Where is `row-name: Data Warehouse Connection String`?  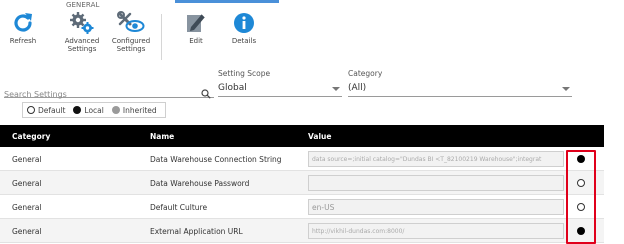 row-name: Data Warehouse Connection String is located at coordinates (216, 159).